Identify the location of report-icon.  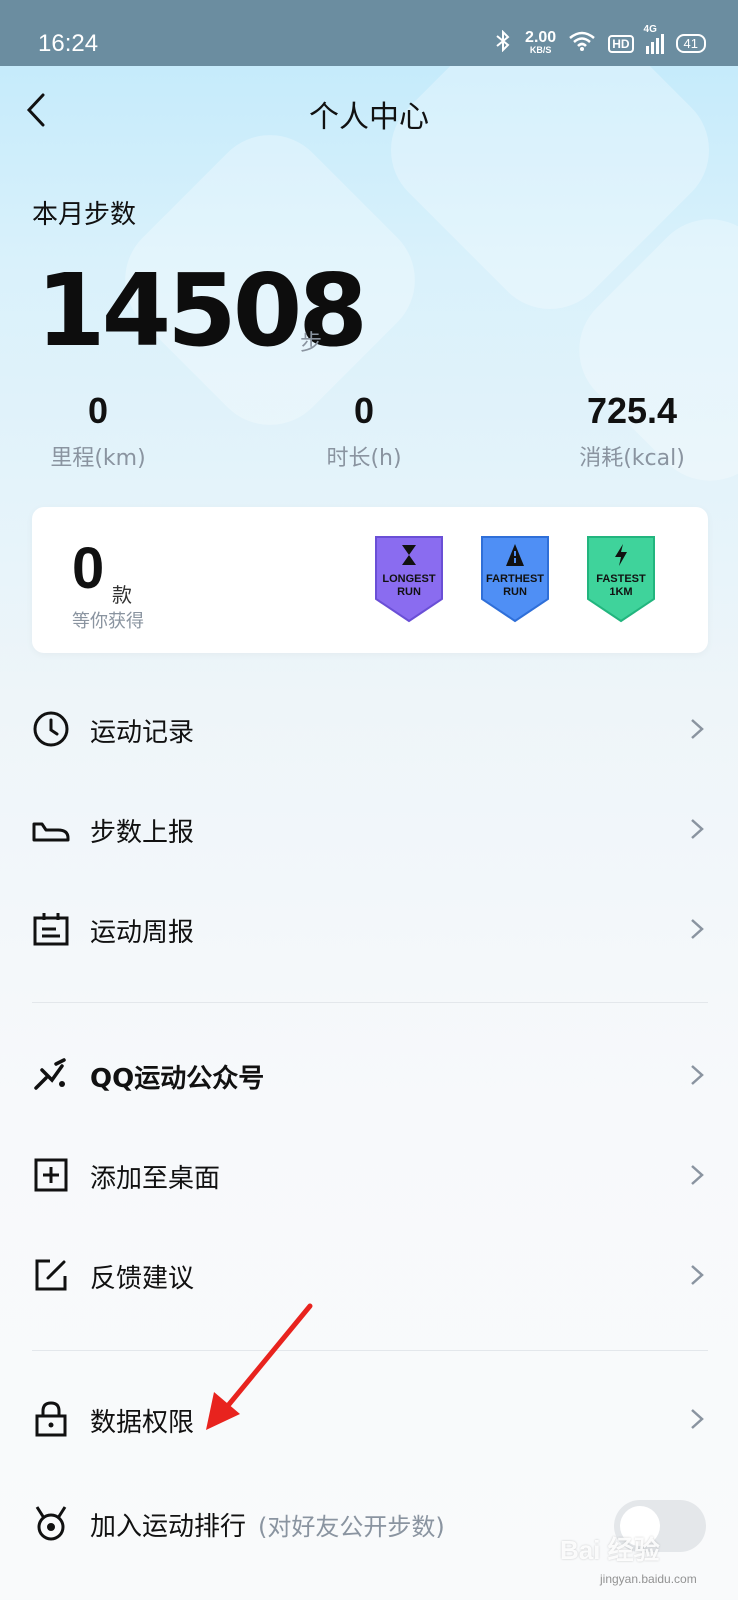
(51, 929).